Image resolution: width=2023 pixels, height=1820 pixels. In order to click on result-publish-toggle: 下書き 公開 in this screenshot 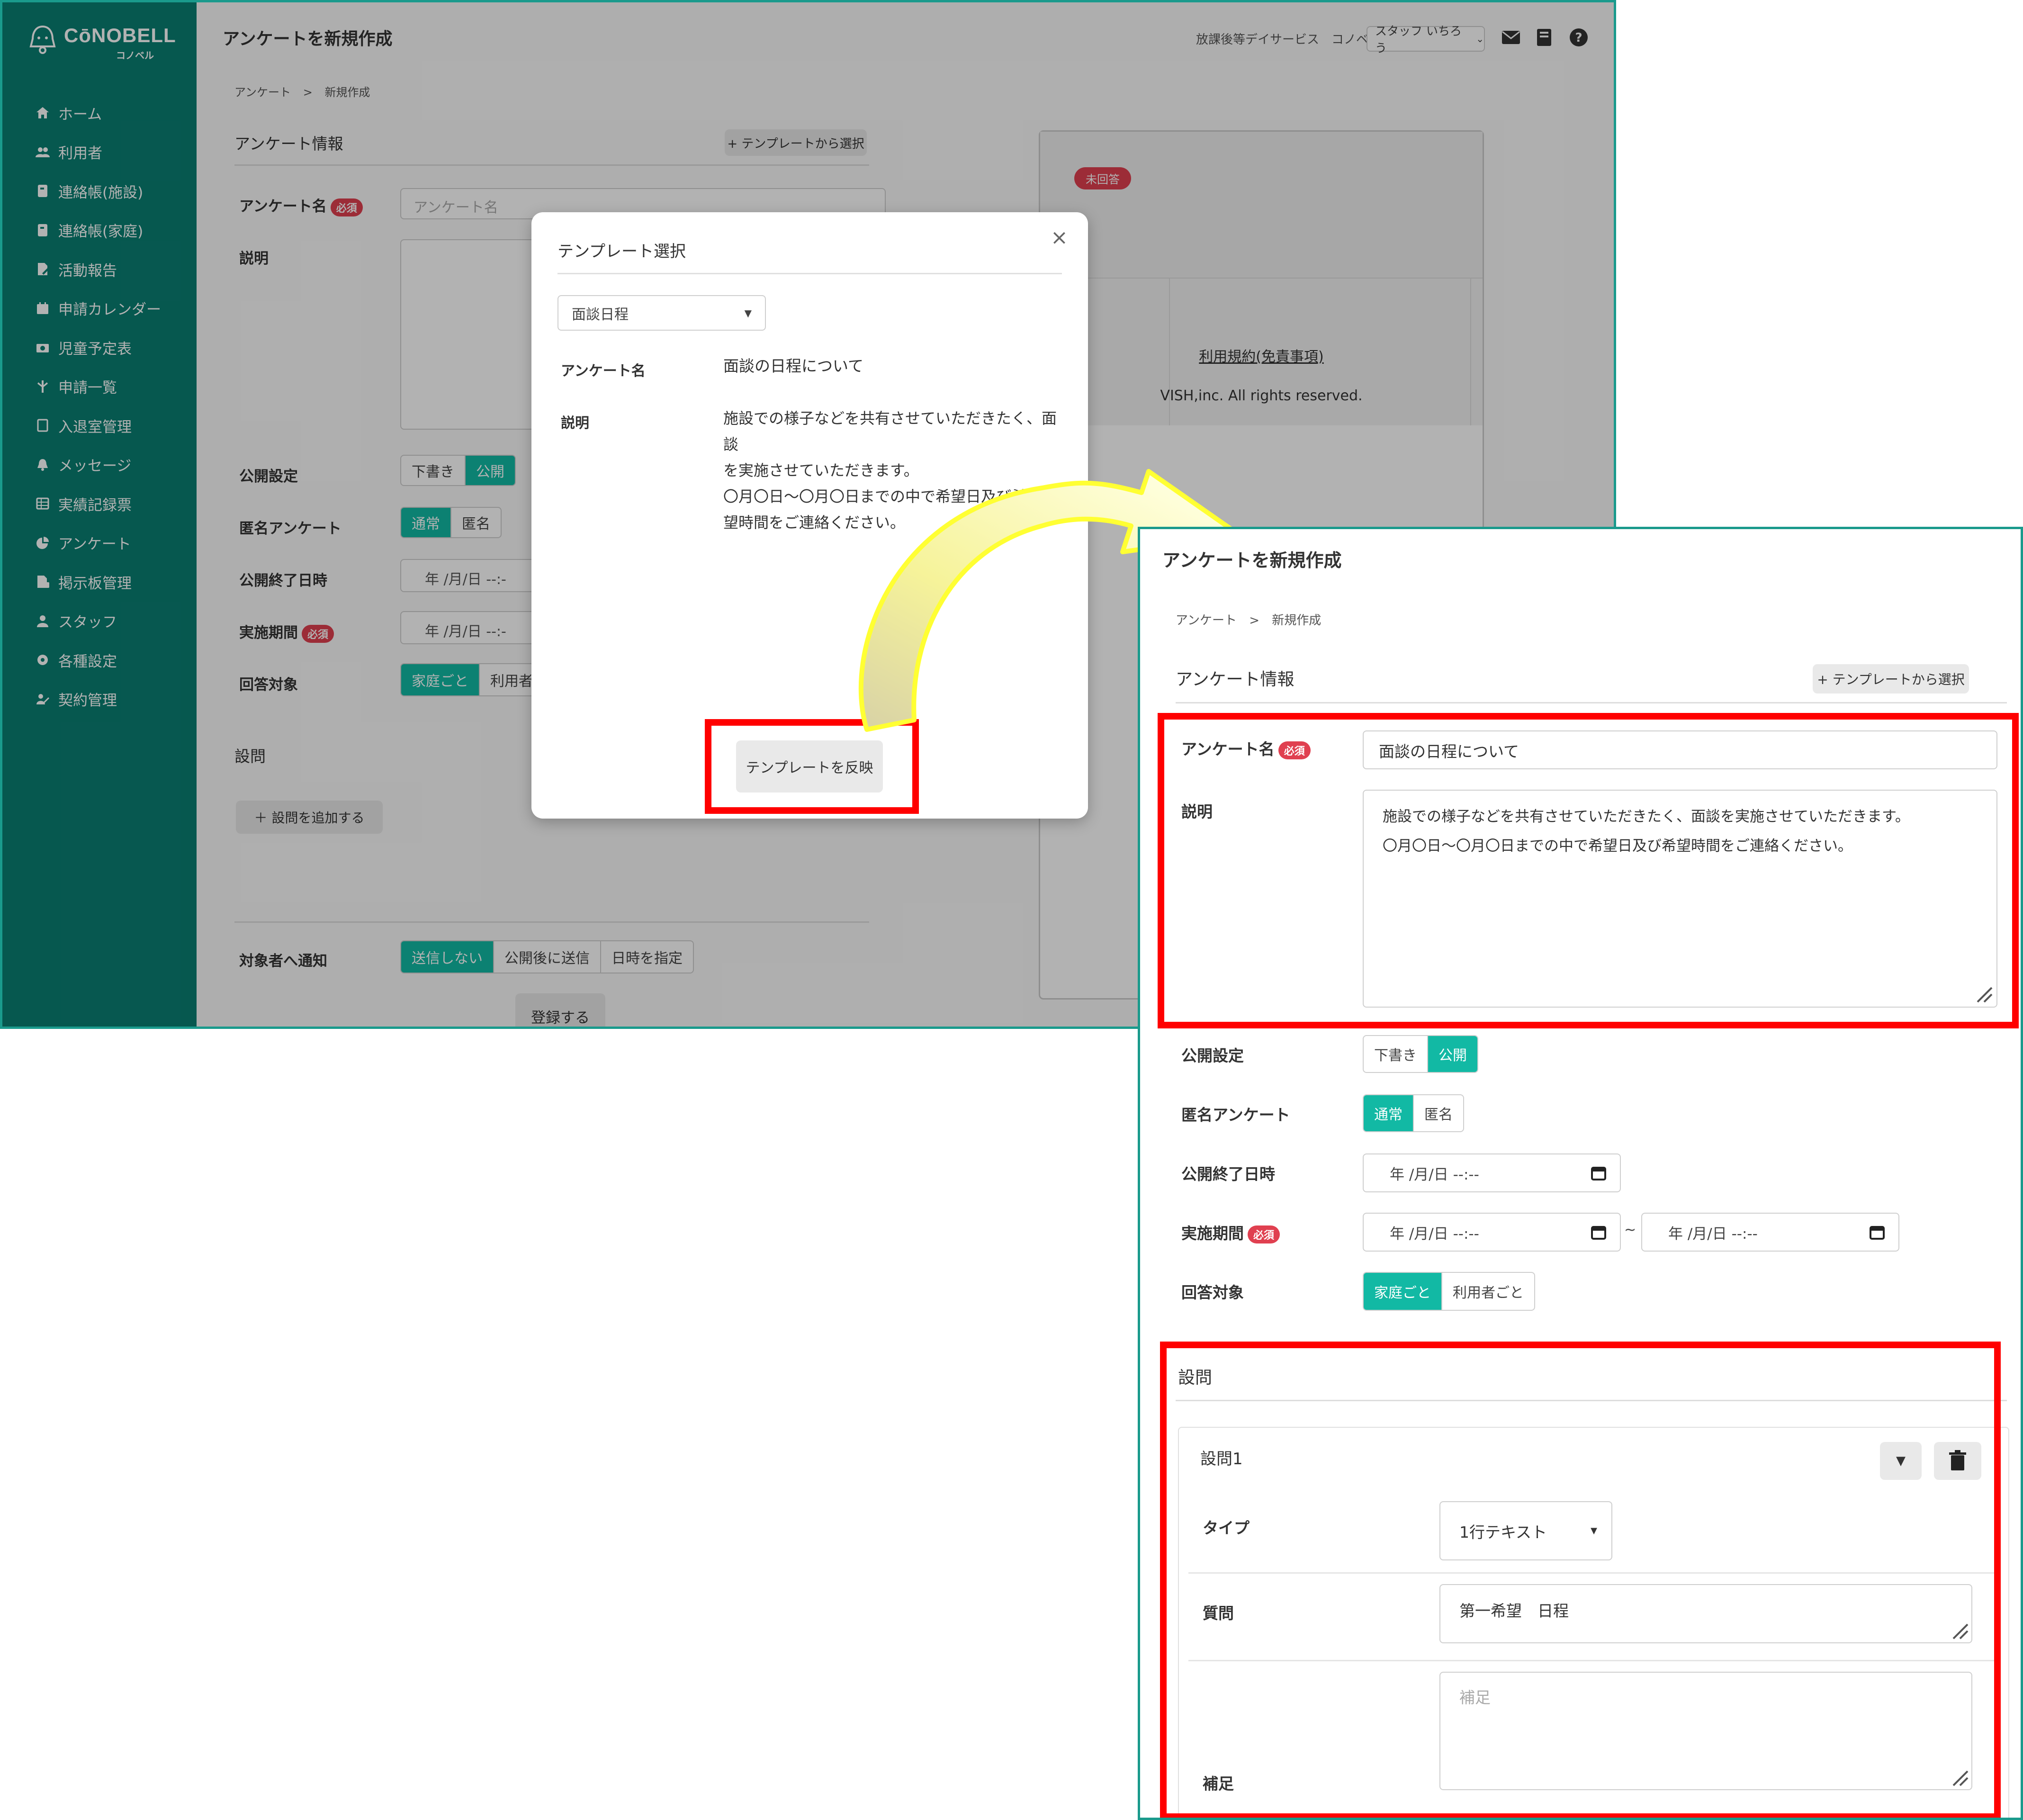, I will do `click(1420, 1054)`.